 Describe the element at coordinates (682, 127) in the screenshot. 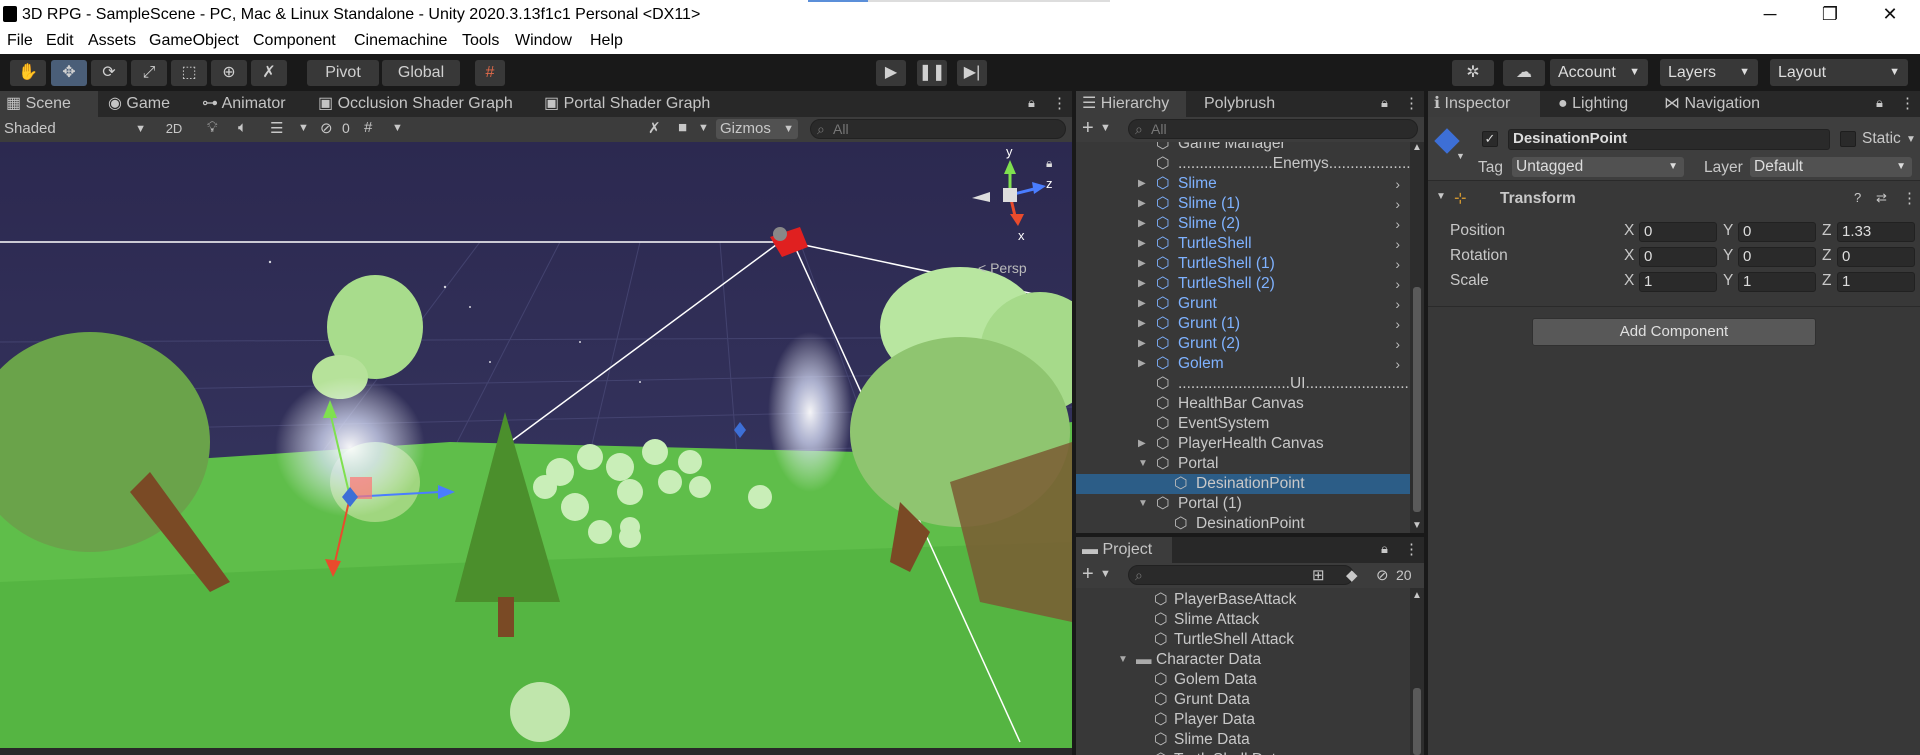

I see `camera-icon: ■` at that location.